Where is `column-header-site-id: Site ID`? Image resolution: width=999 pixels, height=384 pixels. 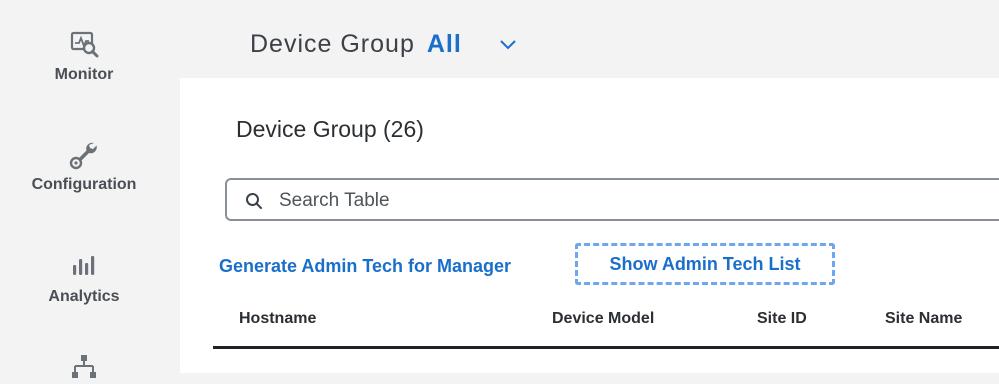
column-header-site-id: Site ID is located at coordinates (782, 319).